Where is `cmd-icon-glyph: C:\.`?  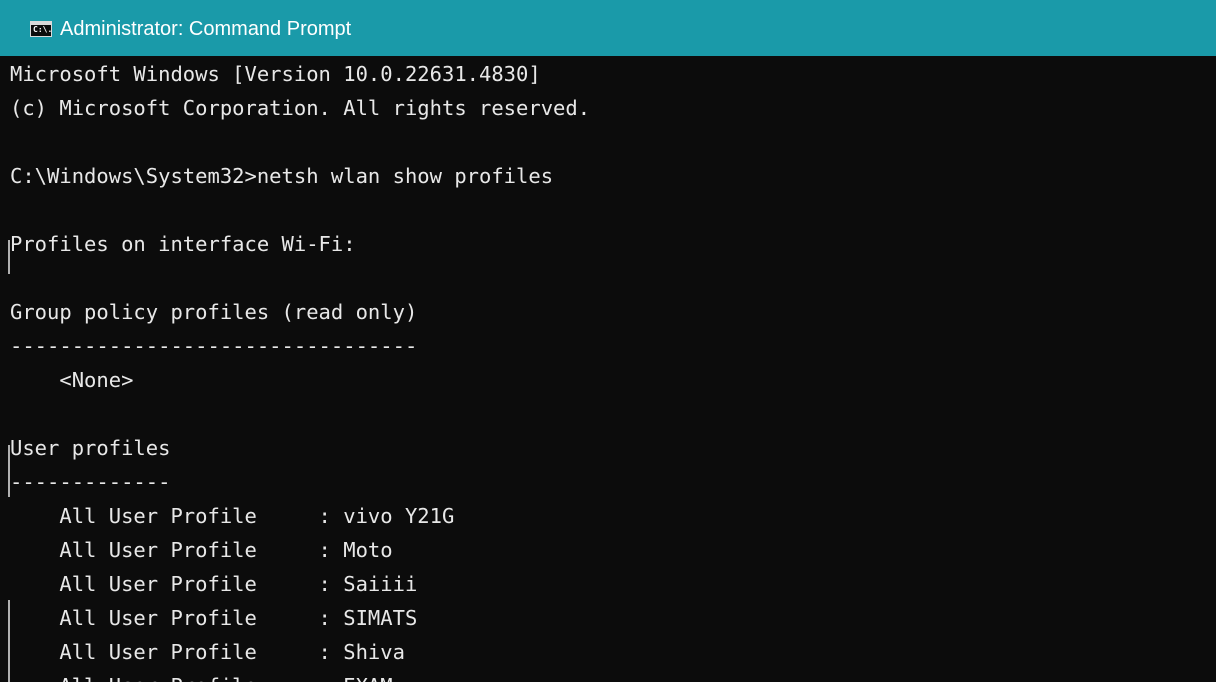
cmd-icon-glyph: C:\. is located at coordinates (42, 29).